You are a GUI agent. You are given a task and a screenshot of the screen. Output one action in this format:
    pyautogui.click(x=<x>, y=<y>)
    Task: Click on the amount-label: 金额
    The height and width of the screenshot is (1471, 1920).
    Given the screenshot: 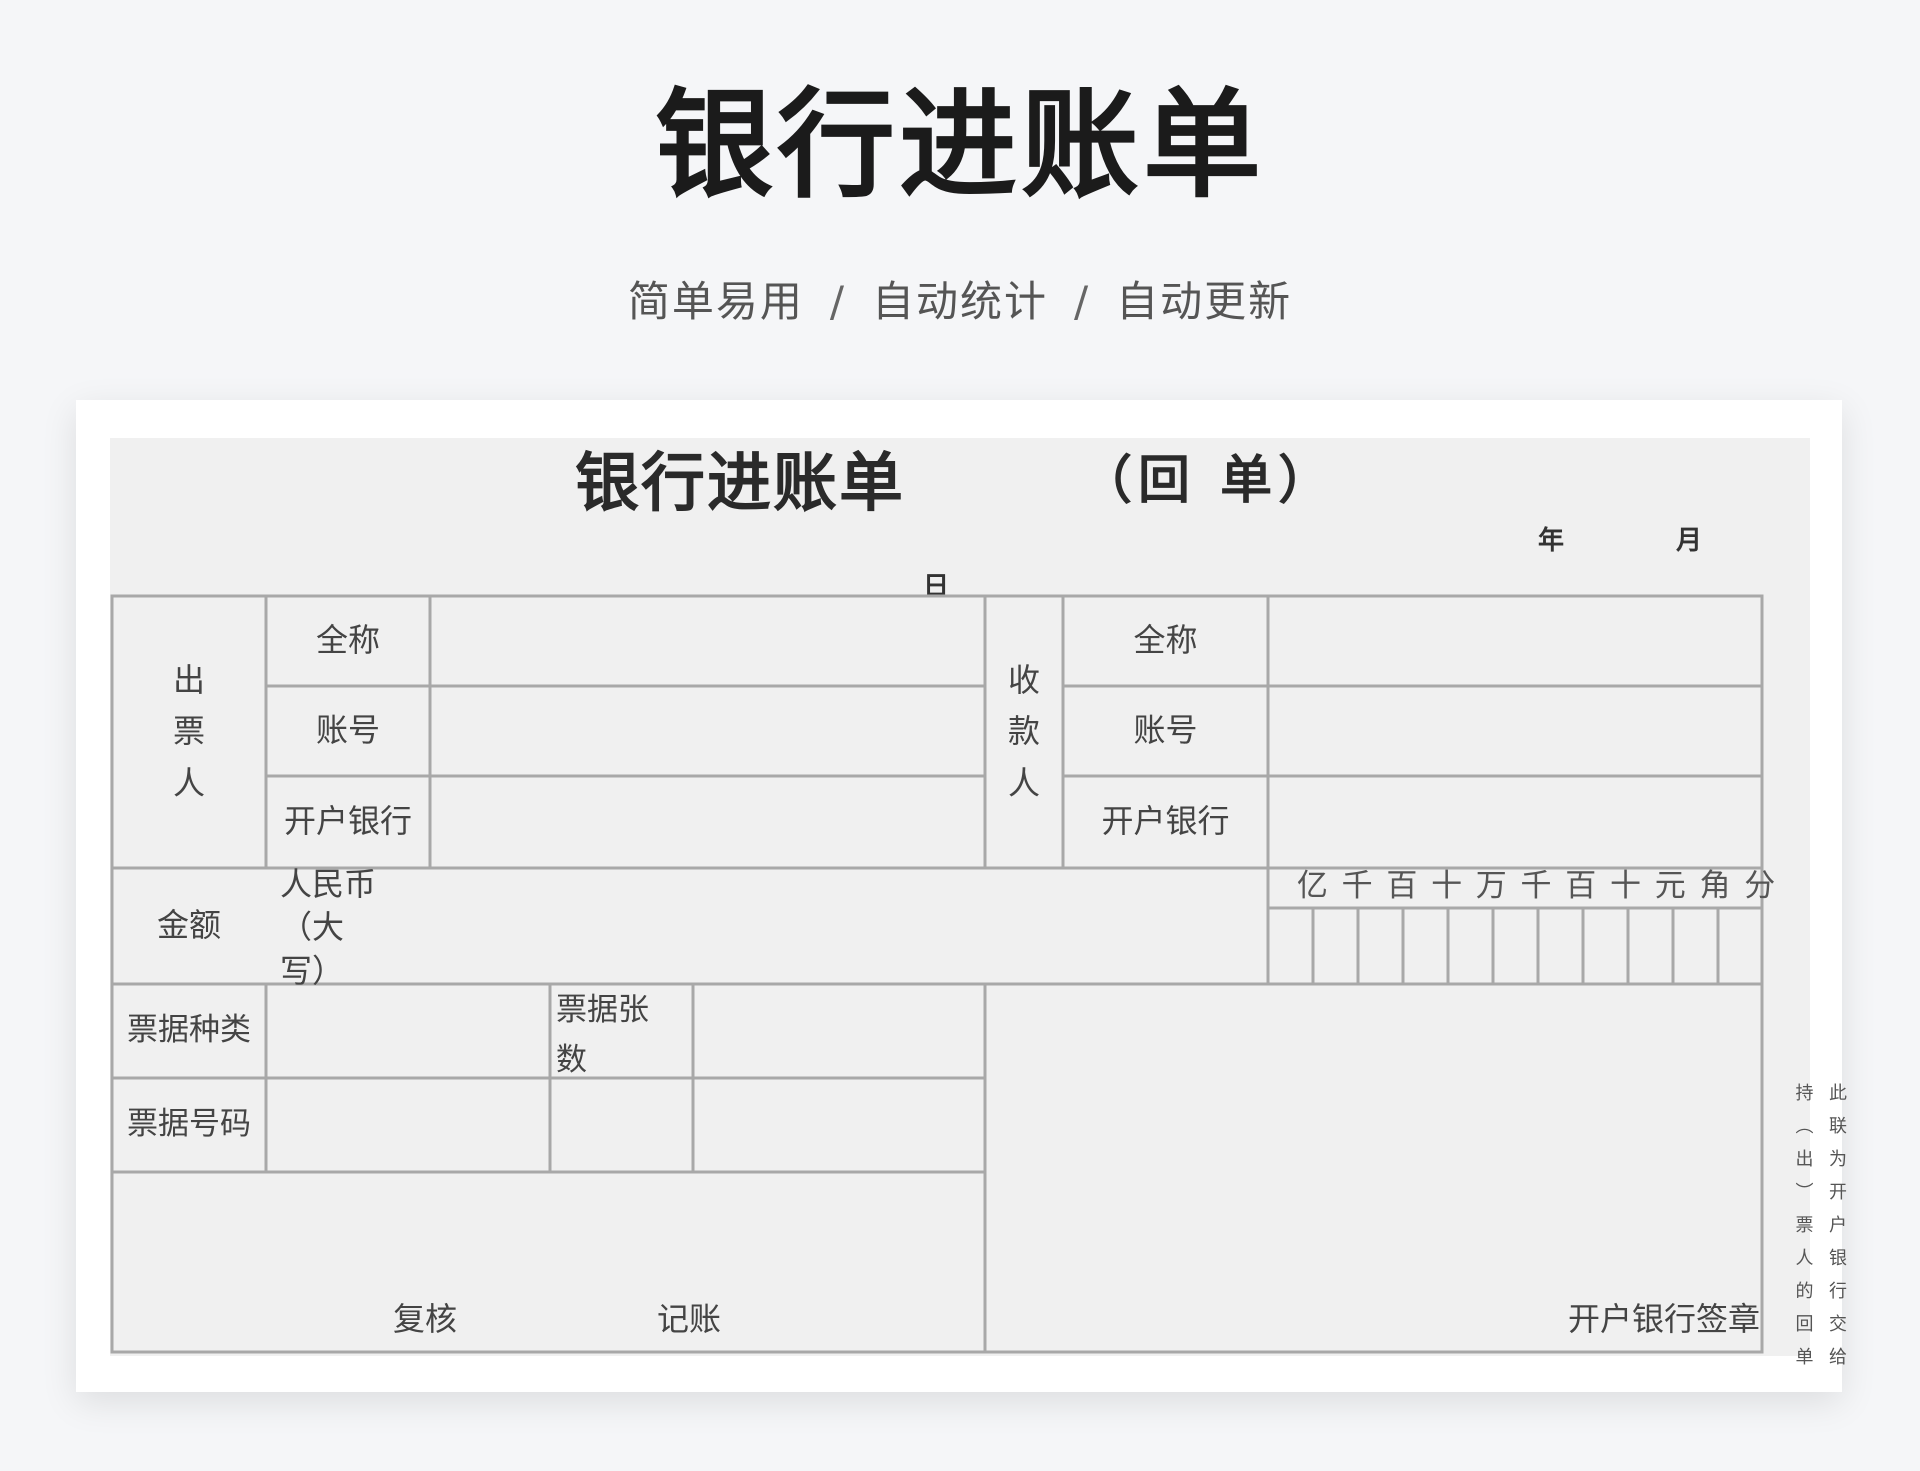 What is the action you would take?
    pyautogui.click(x=188, y=925)
    